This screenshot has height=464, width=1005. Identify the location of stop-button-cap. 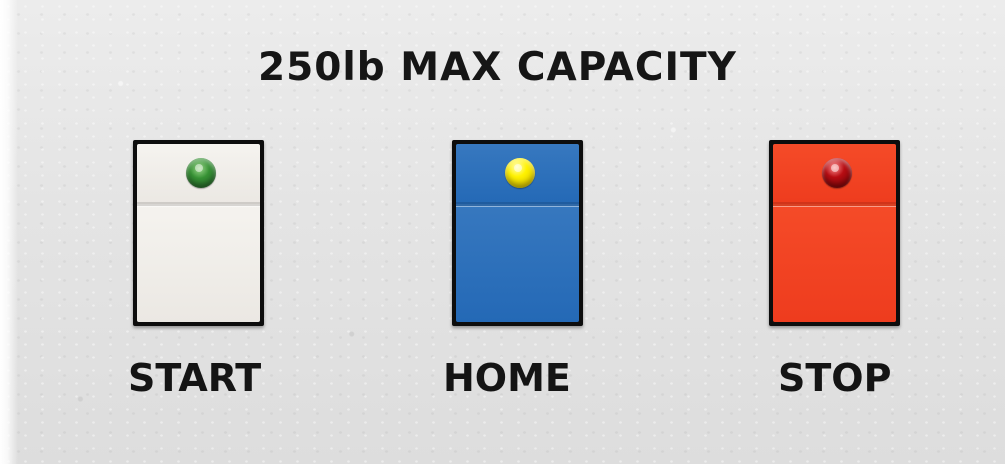
(834, 233).